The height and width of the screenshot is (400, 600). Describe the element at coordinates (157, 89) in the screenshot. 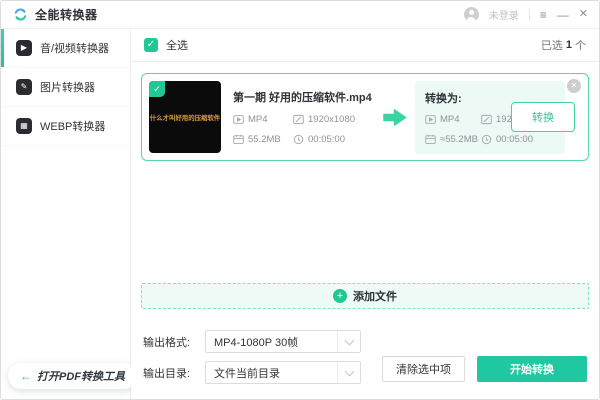

I see `file-checkbox: ✓` at that location.